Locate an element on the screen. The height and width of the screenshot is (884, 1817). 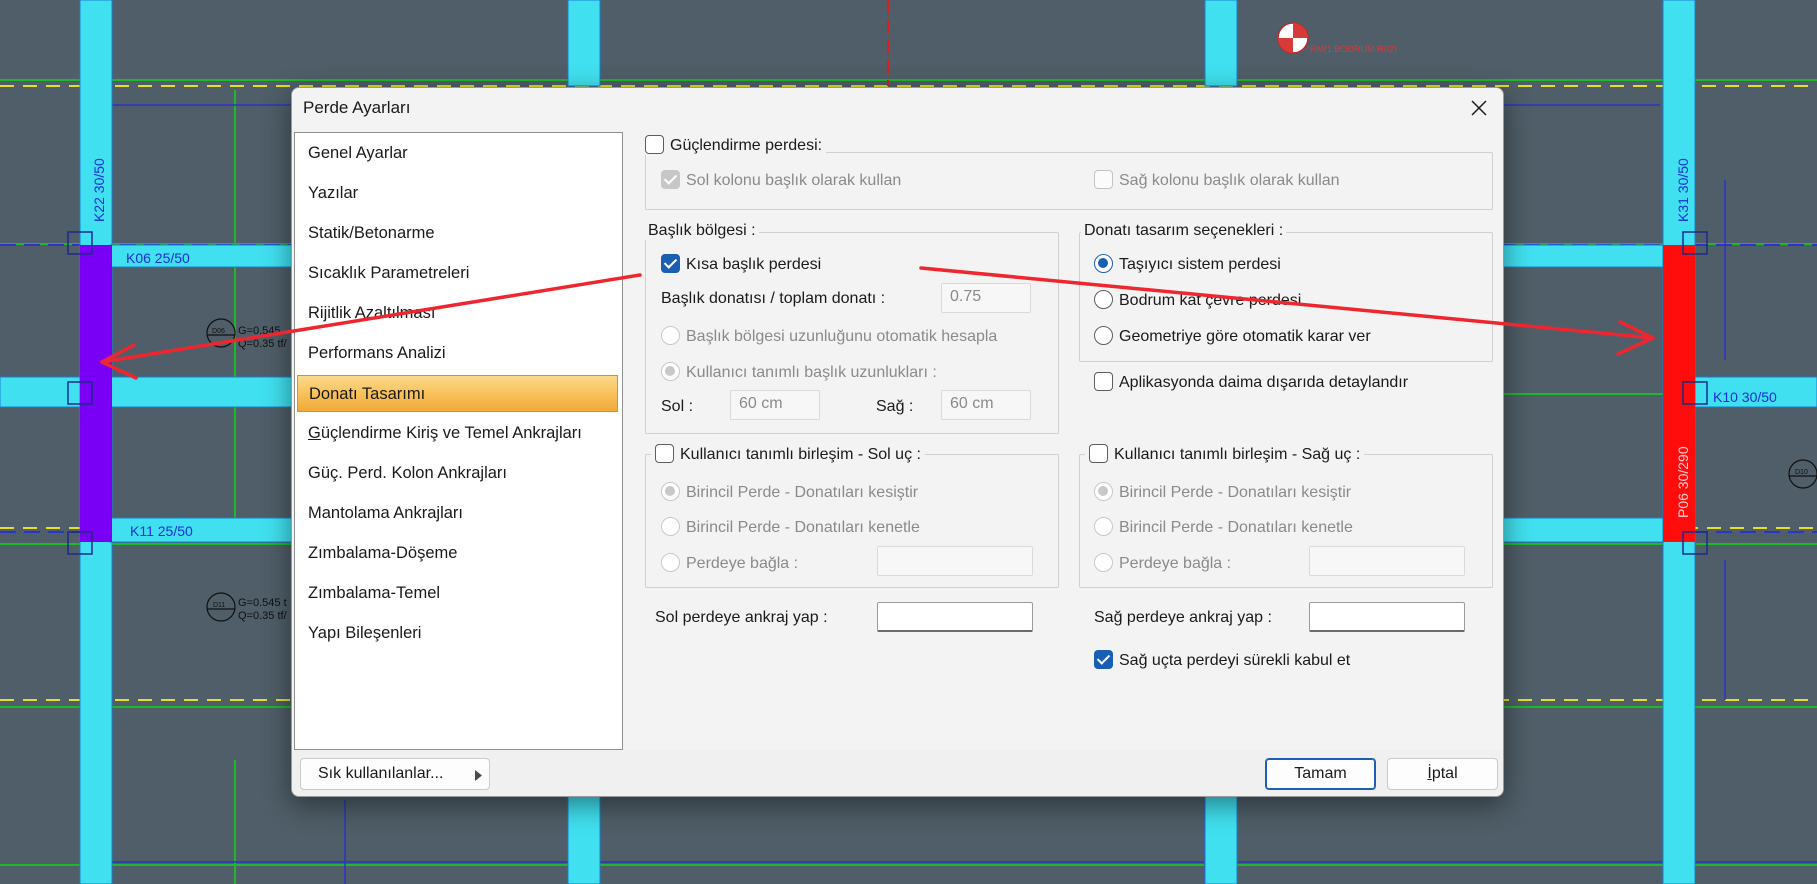
wall-label-p06: P06 30/290 is located at coordinates (1683, 482).